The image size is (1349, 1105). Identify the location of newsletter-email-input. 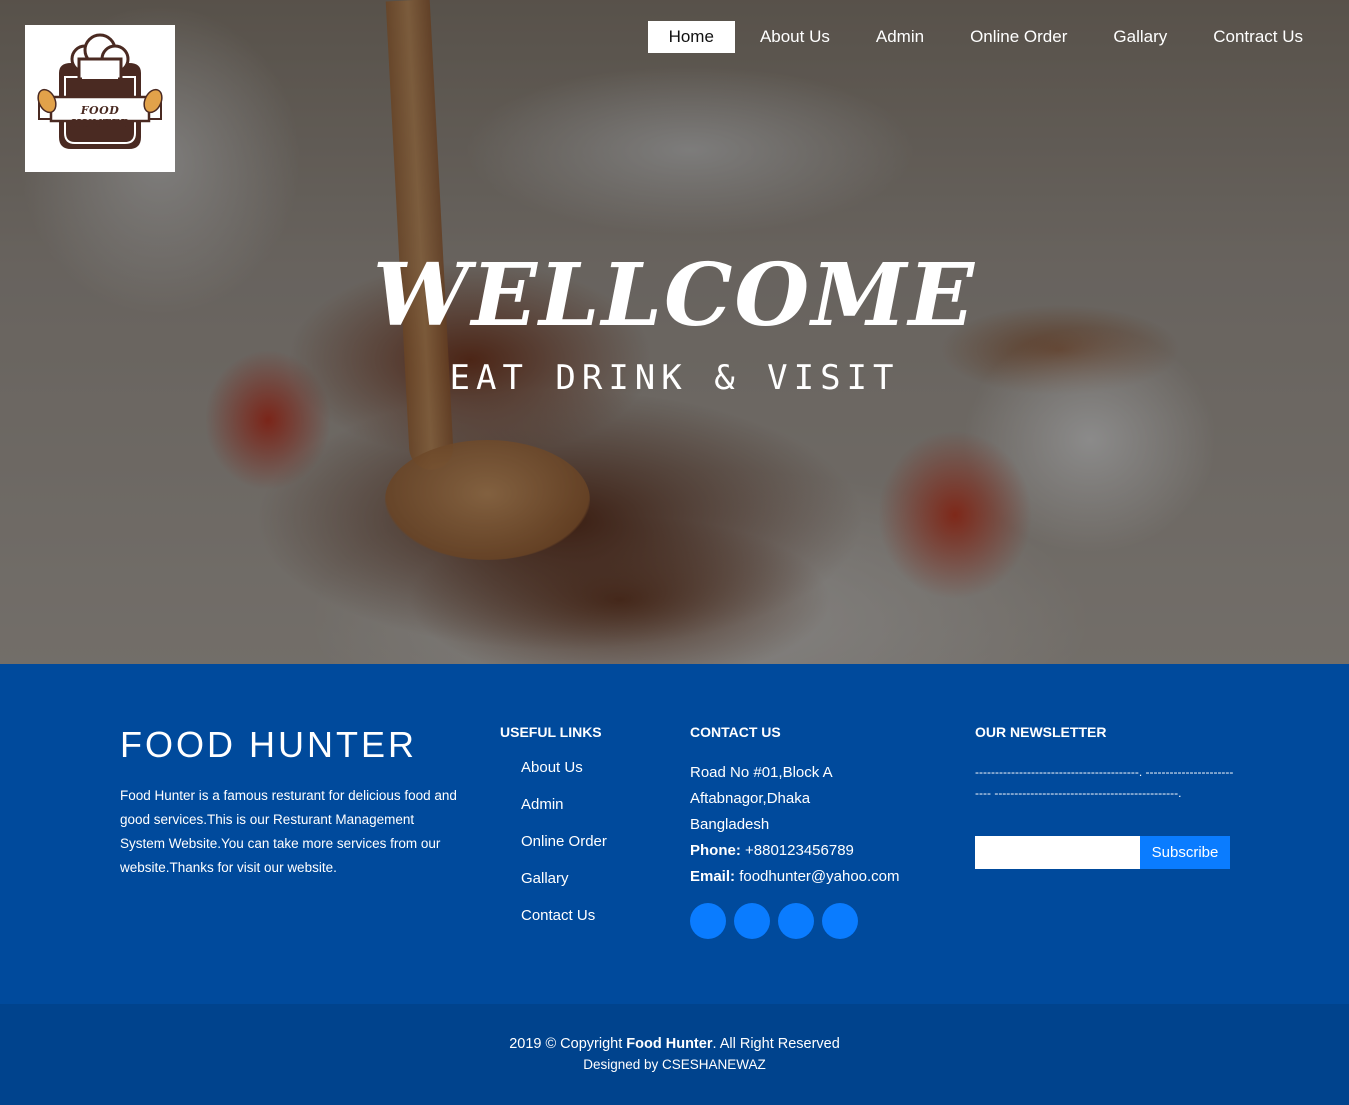
(1057, 852).